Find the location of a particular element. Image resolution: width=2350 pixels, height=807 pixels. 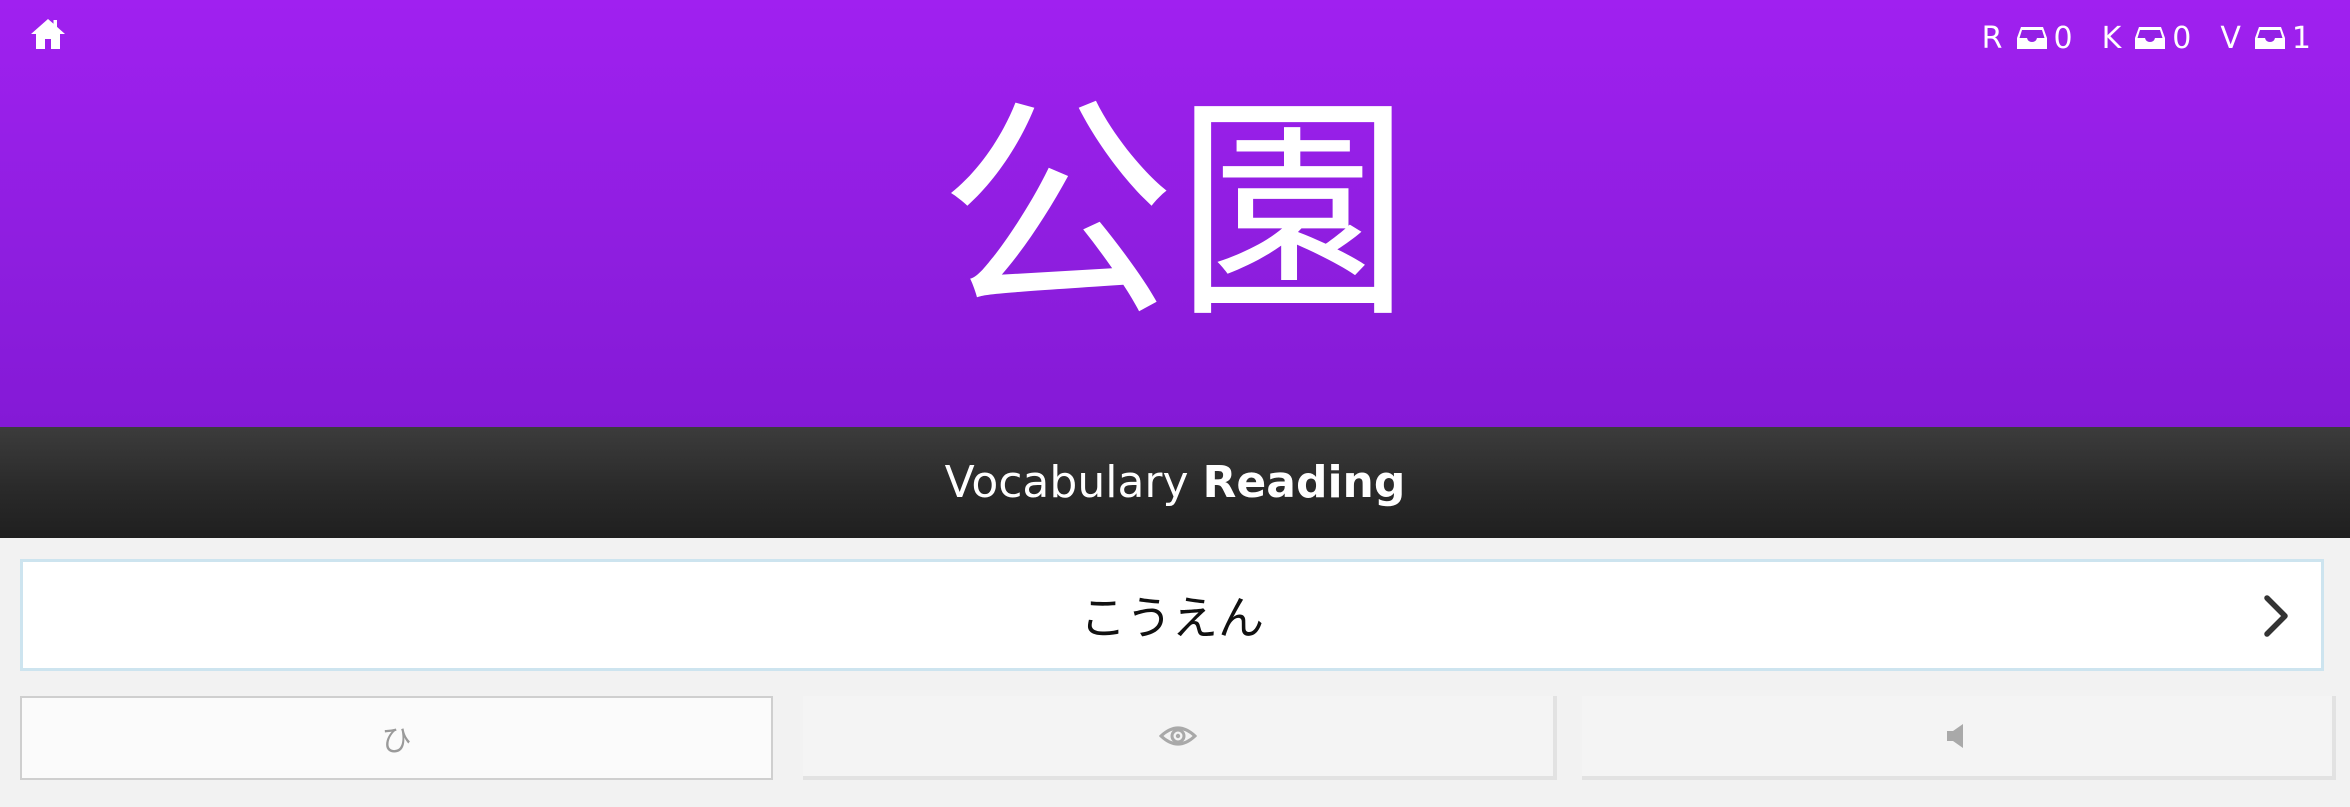

count-kanji: K 0 is located at coordinates (2147, 38).